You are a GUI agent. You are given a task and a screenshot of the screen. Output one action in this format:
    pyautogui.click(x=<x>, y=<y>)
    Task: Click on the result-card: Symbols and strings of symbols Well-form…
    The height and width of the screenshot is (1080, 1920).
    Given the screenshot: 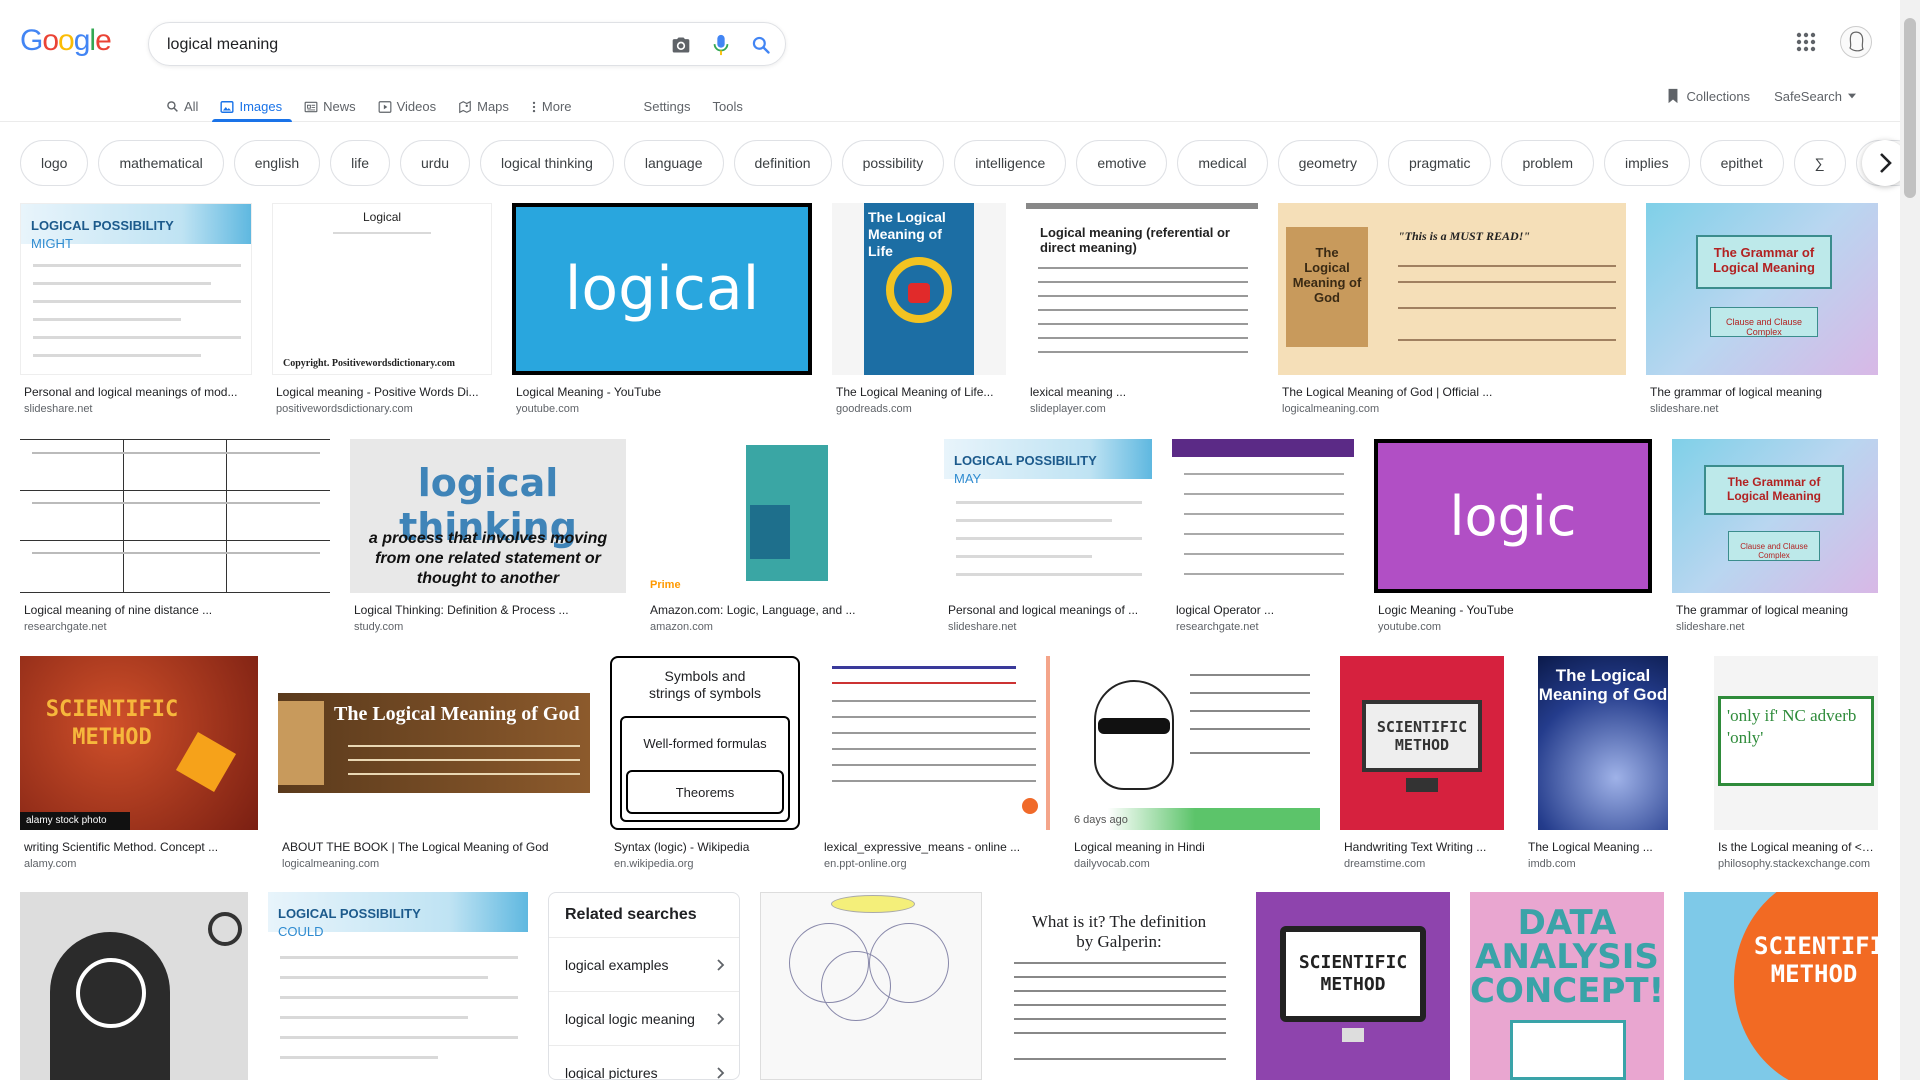 What is the action you would take?
    pyautogui.click(x=705, y=763)
    